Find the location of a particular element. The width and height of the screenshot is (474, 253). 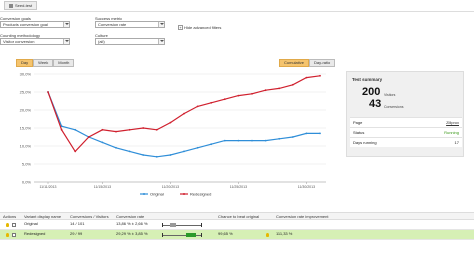

conversions-label: Conversions is located at coordinates (394, 107).